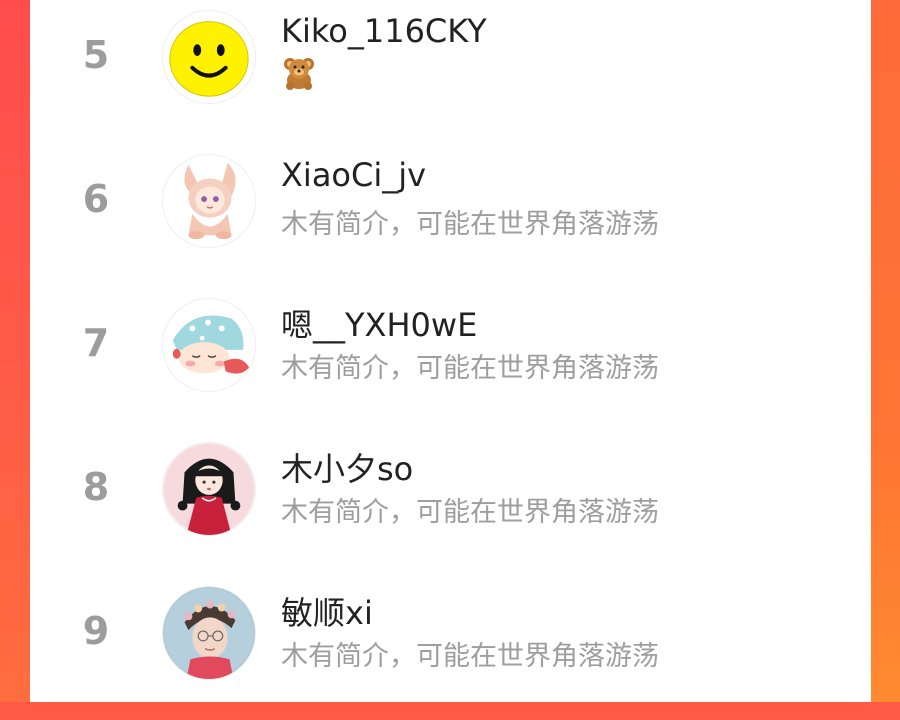  What do you see at coordinates (327, 613) in the screenshot?
I see `username: 敏顺xi` at bounding box center [327, 613].